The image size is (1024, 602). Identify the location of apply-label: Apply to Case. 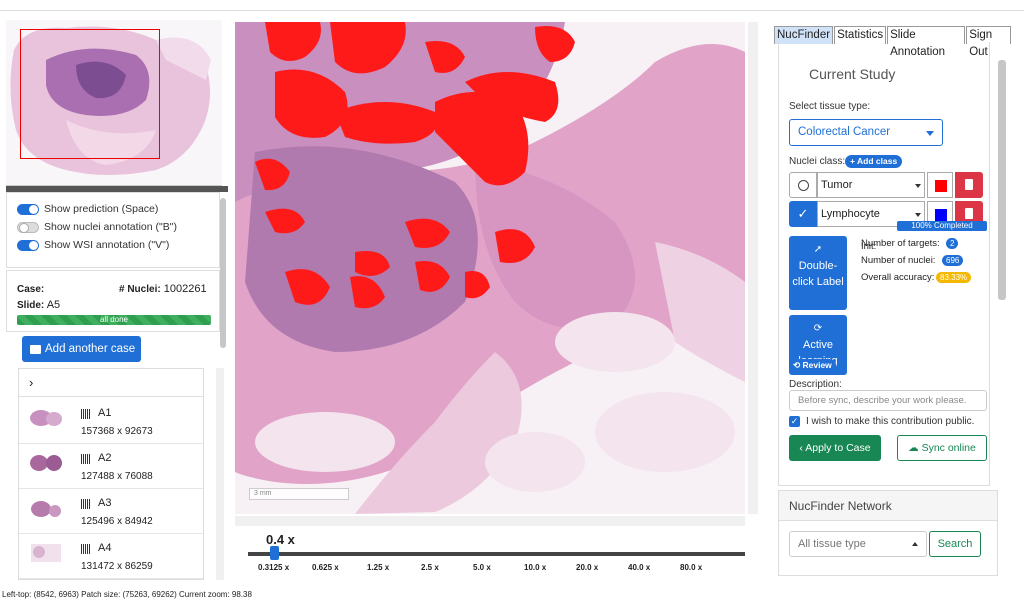
(838, 448).